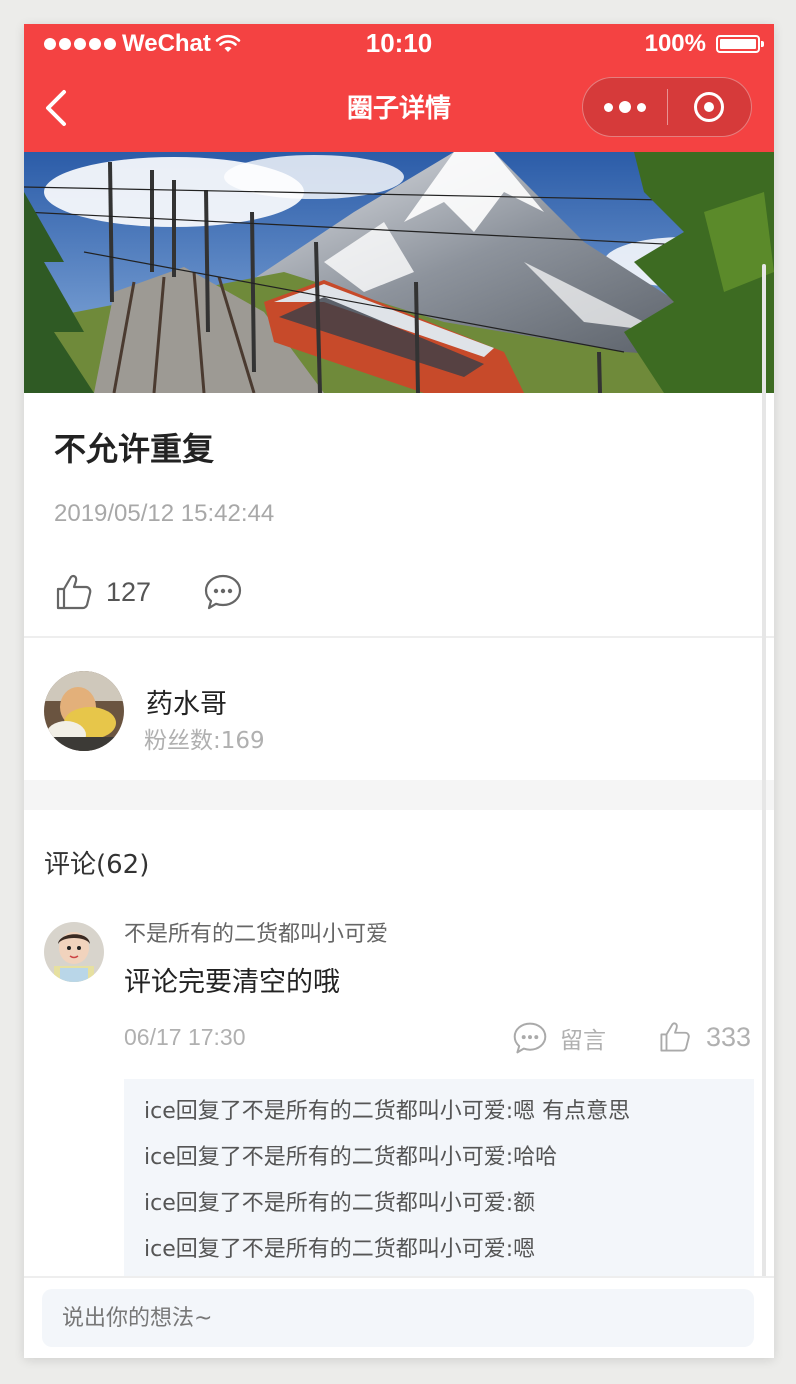  I want to click on comment-input-bar, so click(399, 1317).